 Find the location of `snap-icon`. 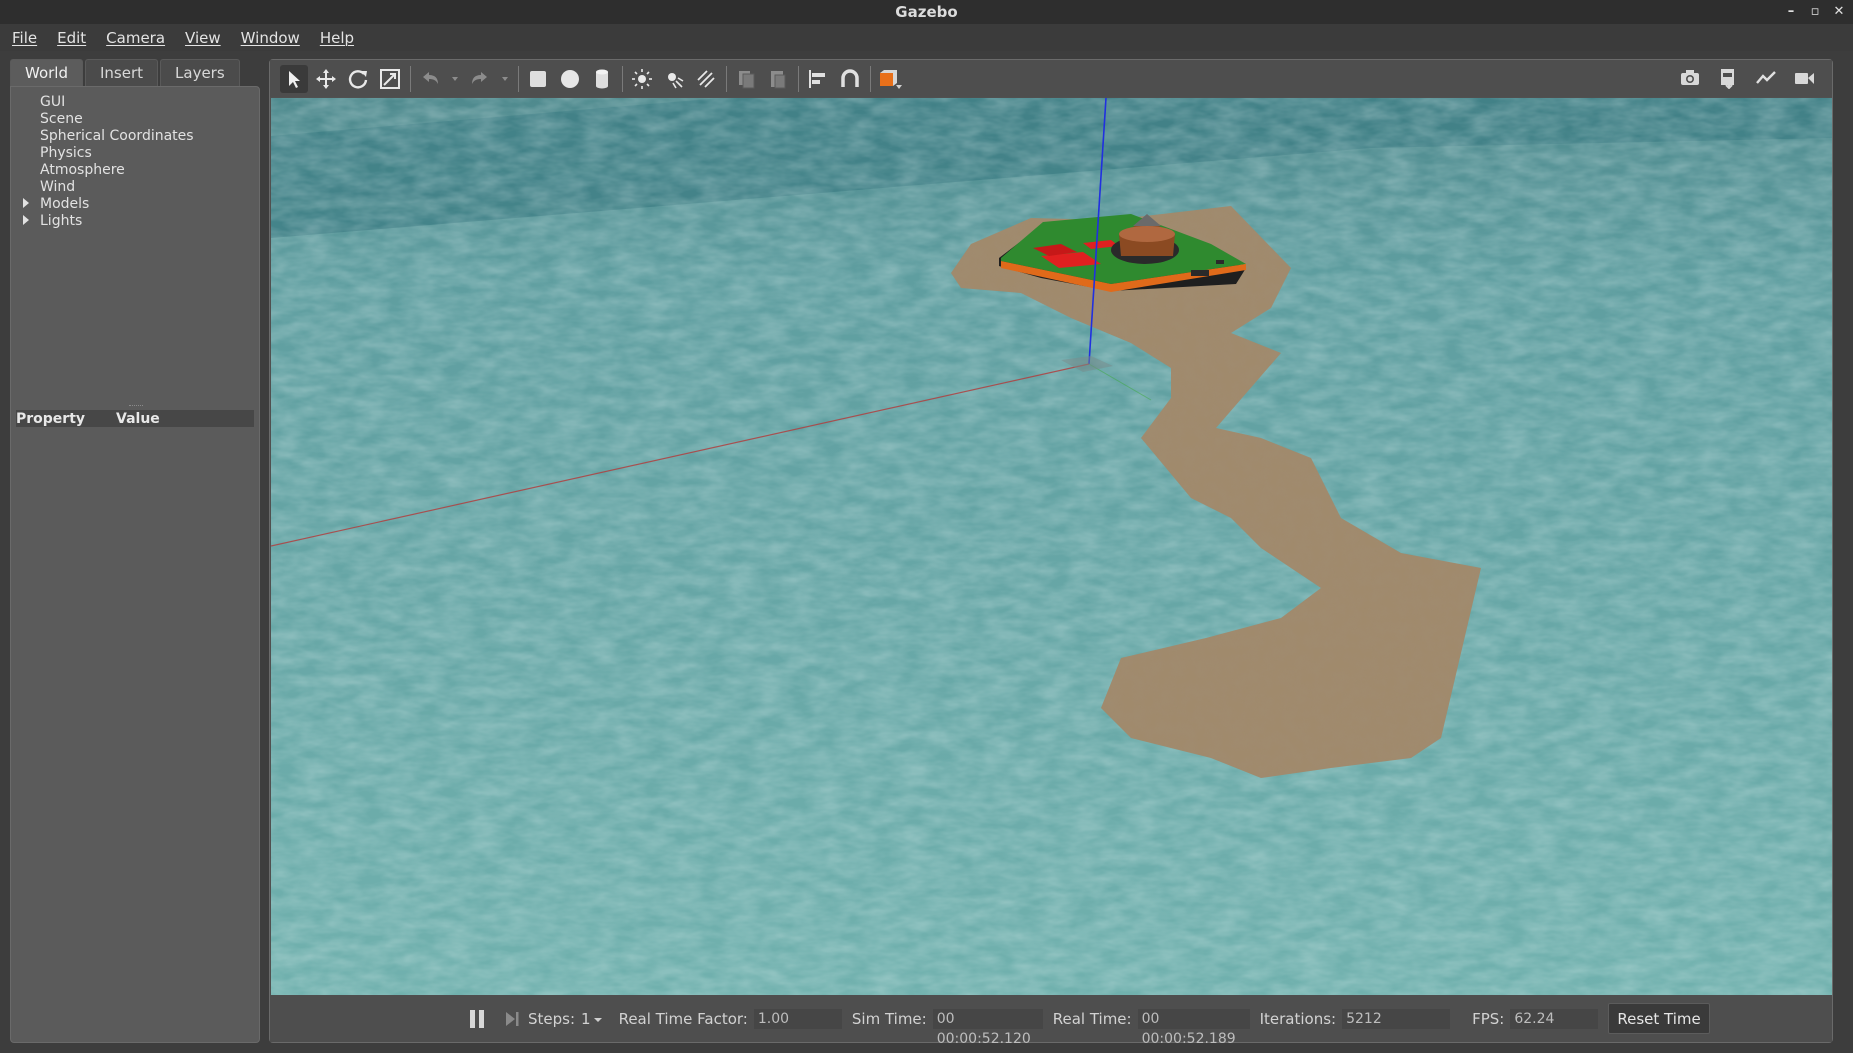

snap-icon is located at coordinates (850, 79).